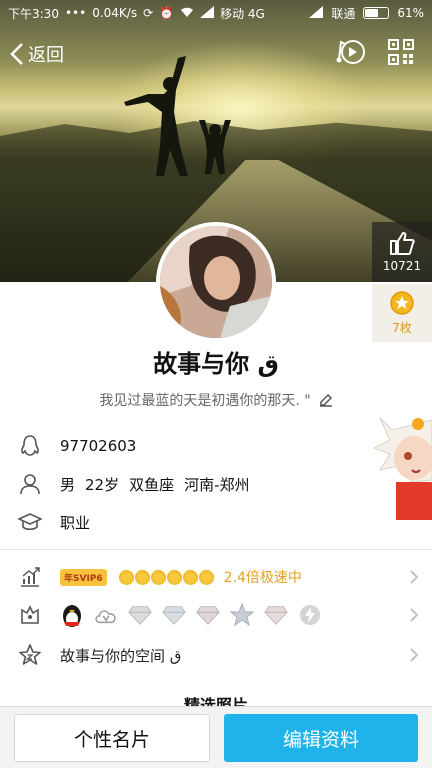 The width and height of the screenshot is (432, 768). I want to click on penguin-outline-icon, so click(30, 446).